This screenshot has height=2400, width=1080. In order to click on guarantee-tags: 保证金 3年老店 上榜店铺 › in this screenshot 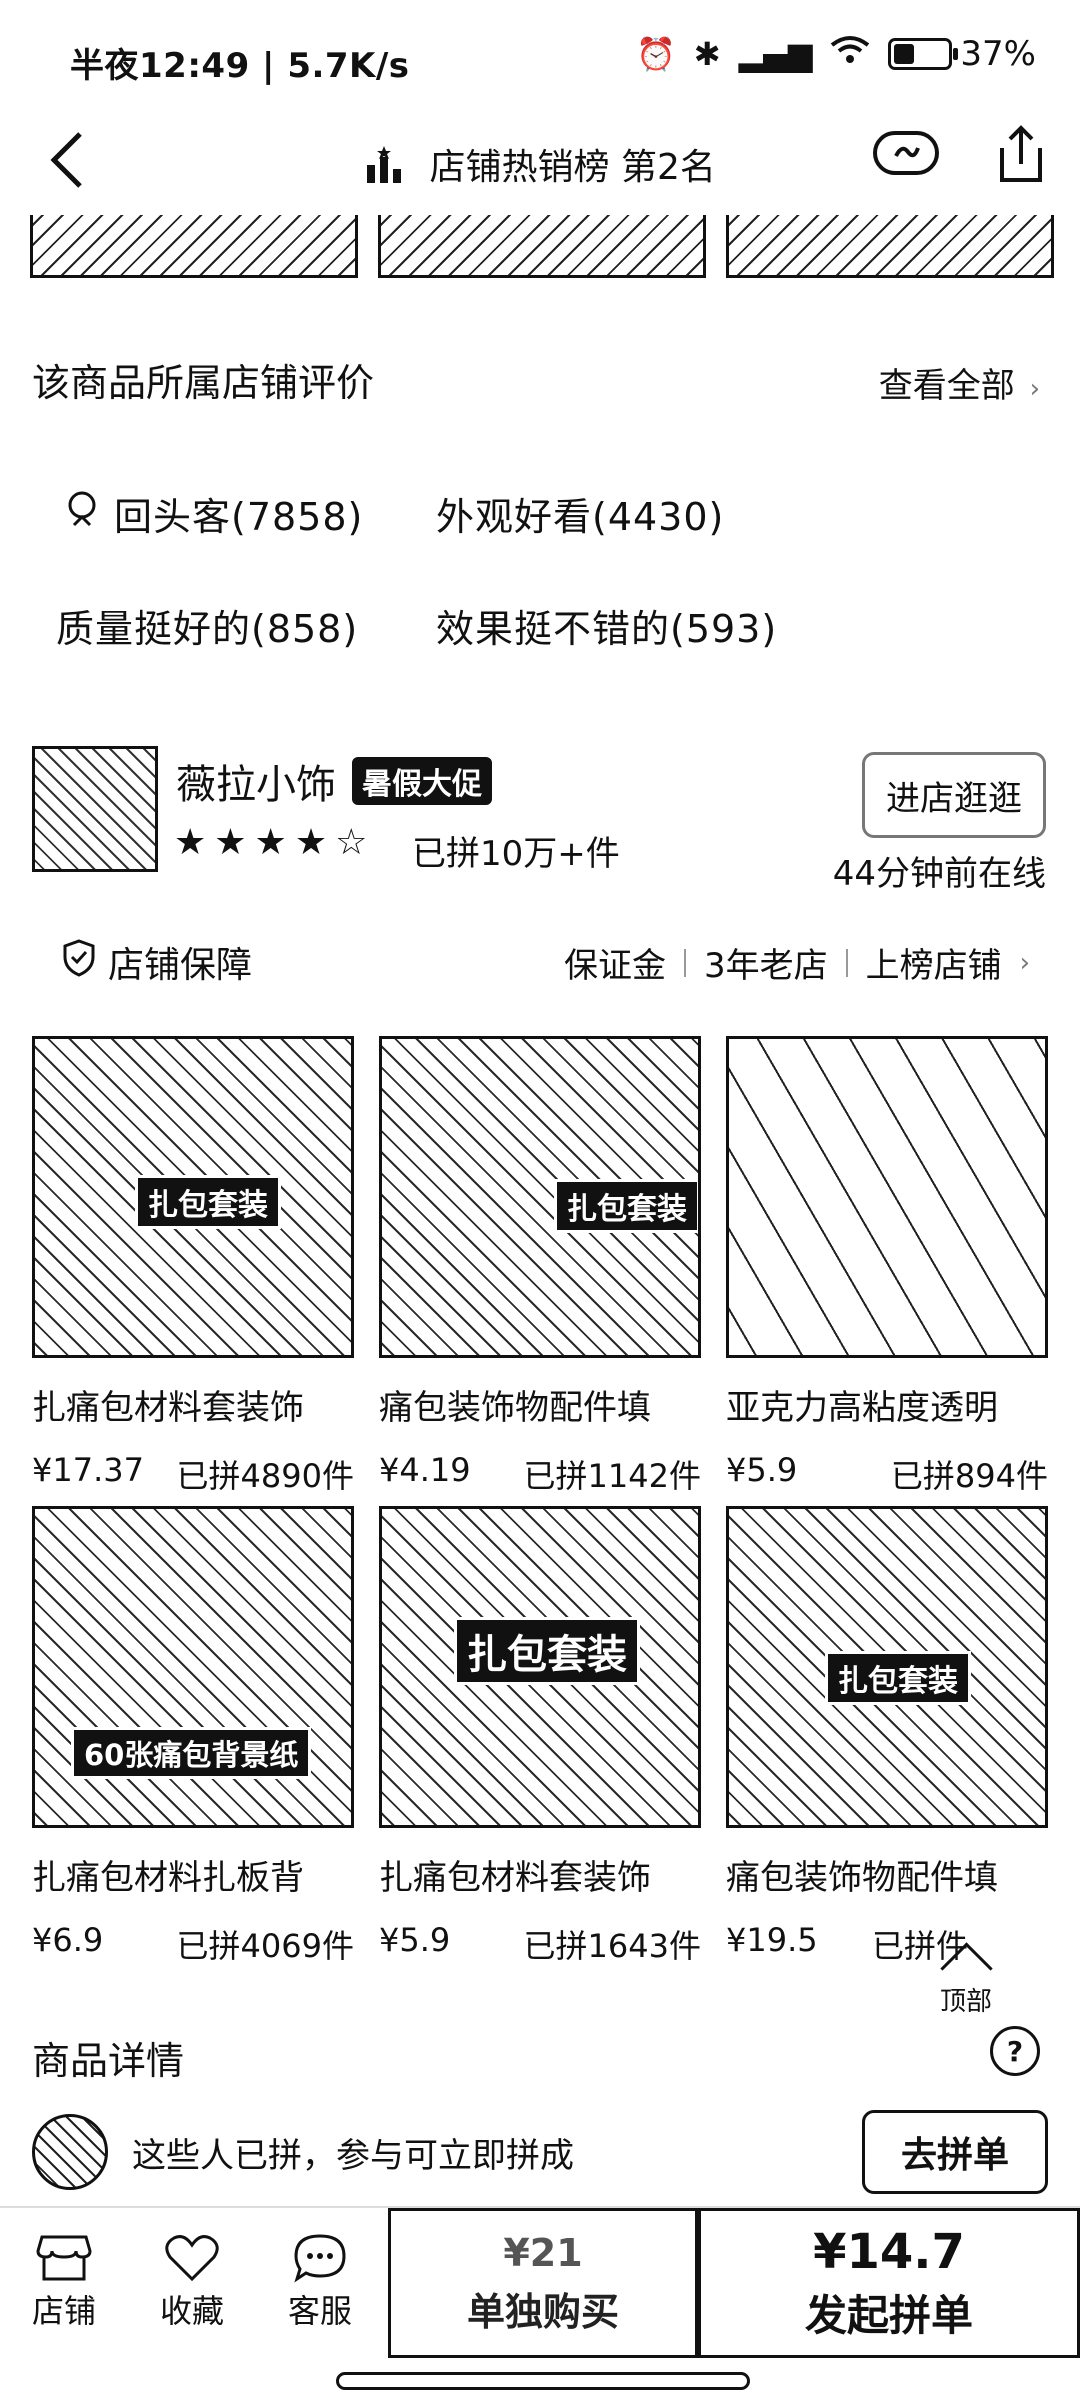, I will do `click(797, 962)`.